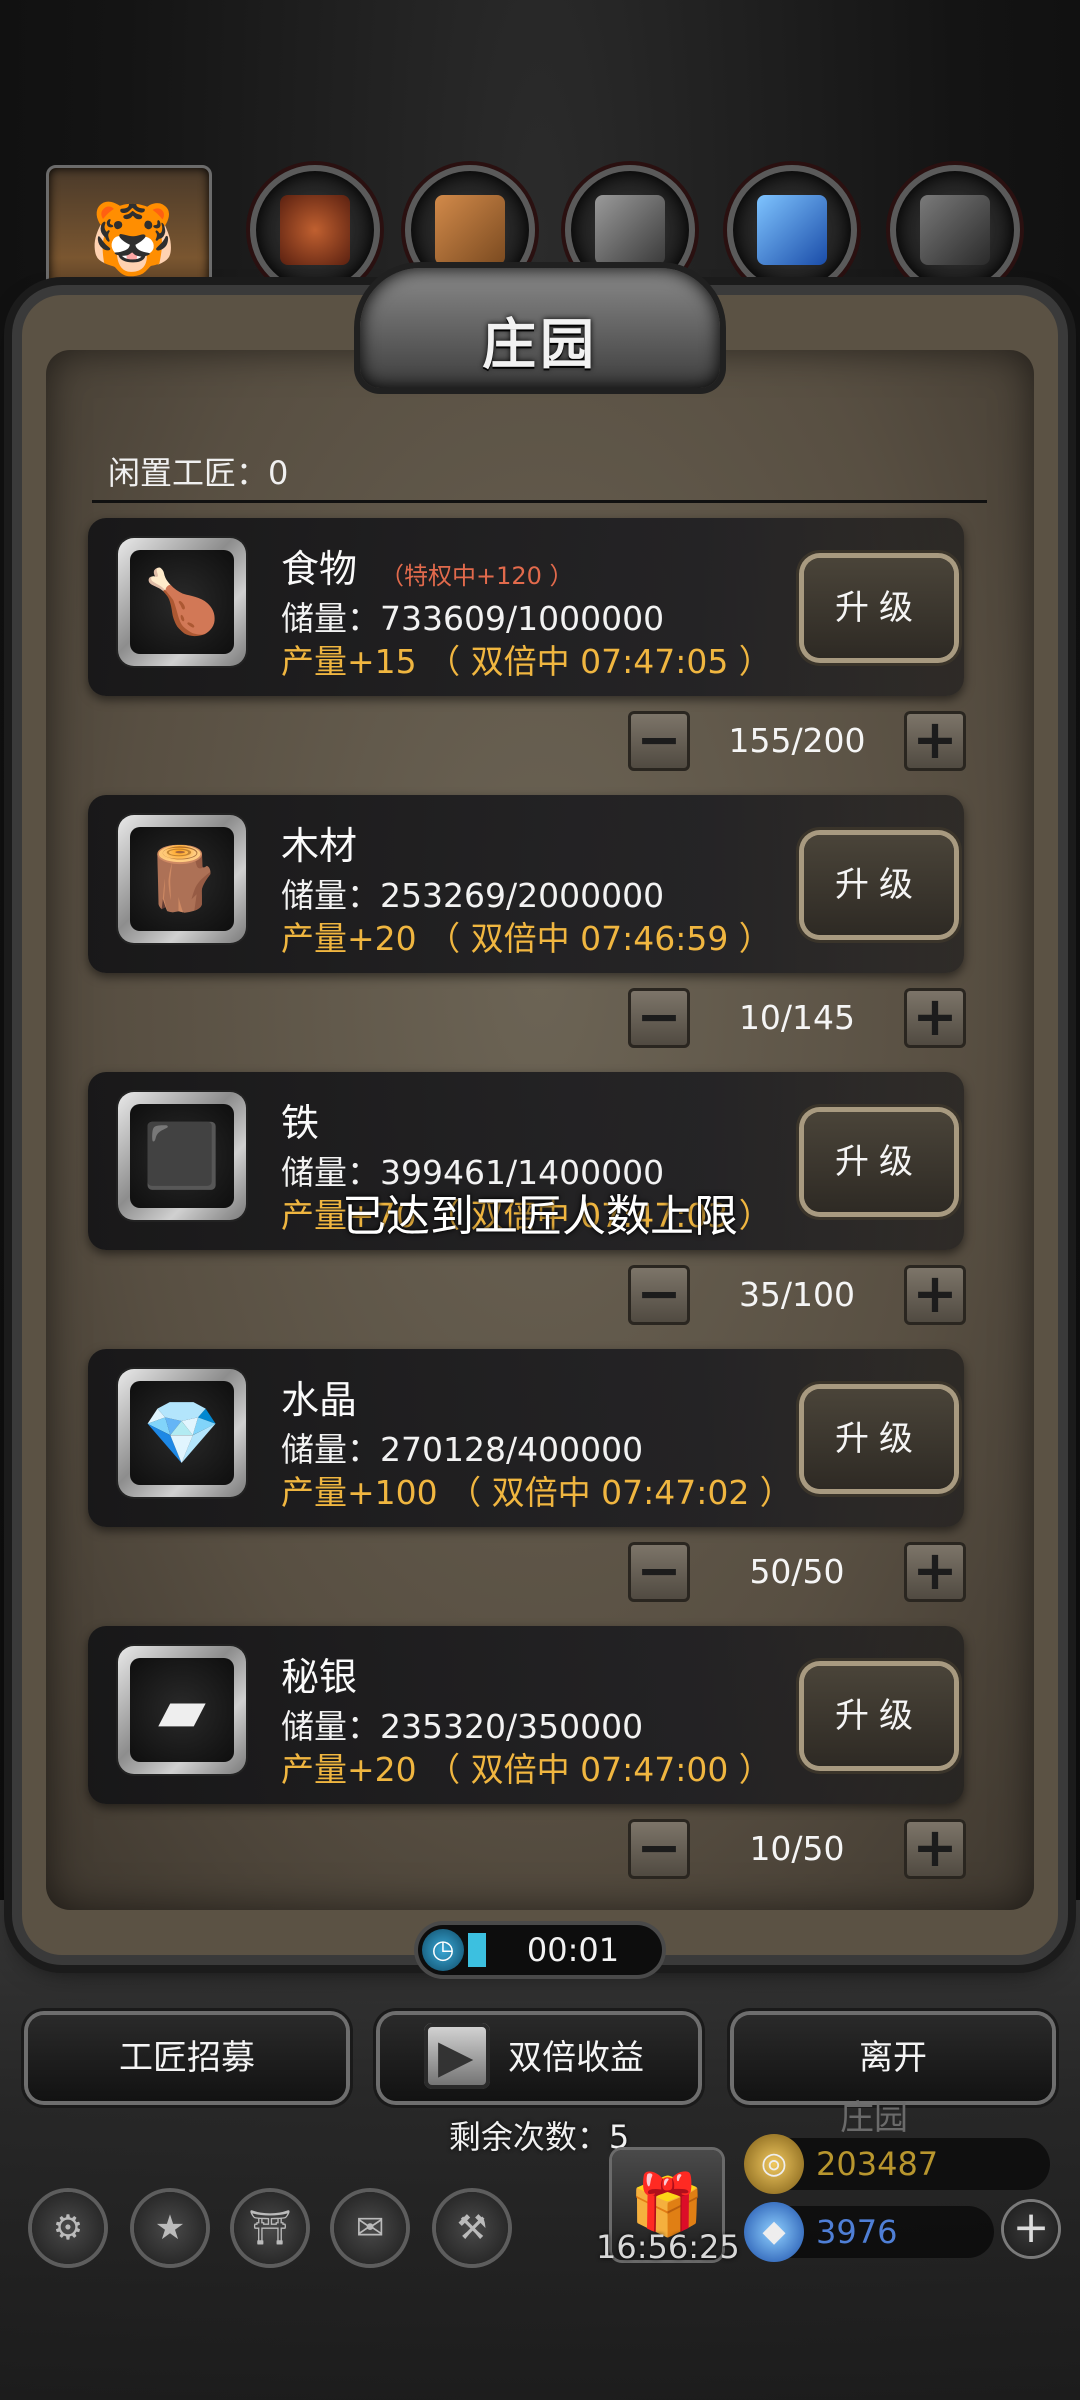  I want to click on gate-icon: ⛩, so click(270, 2228).